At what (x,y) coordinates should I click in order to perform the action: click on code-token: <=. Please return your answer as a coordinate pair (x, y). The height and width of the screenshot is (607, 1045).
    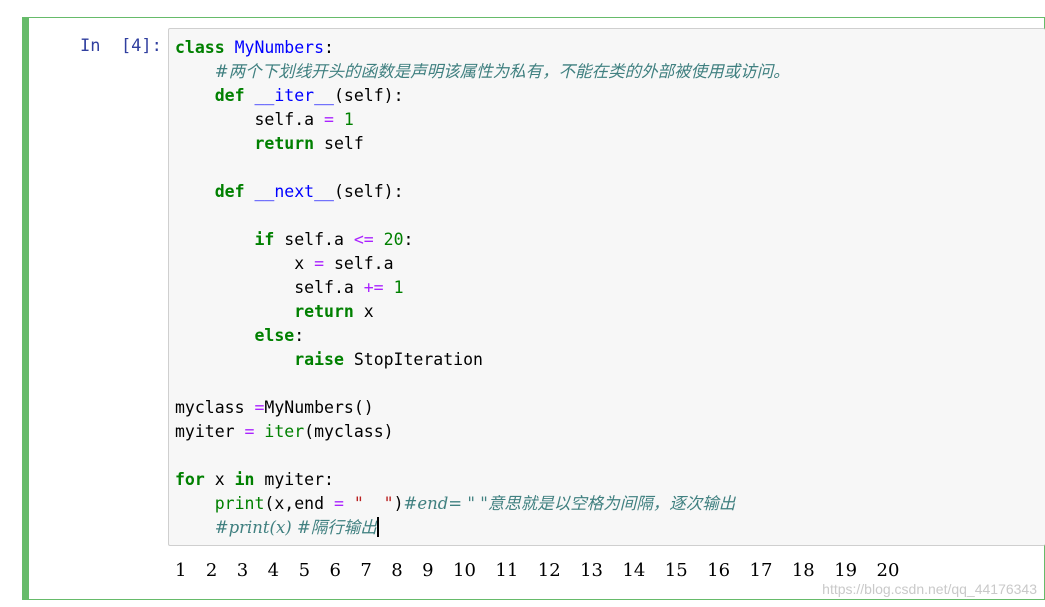
    Looking at the image, I should click on (363, 239).